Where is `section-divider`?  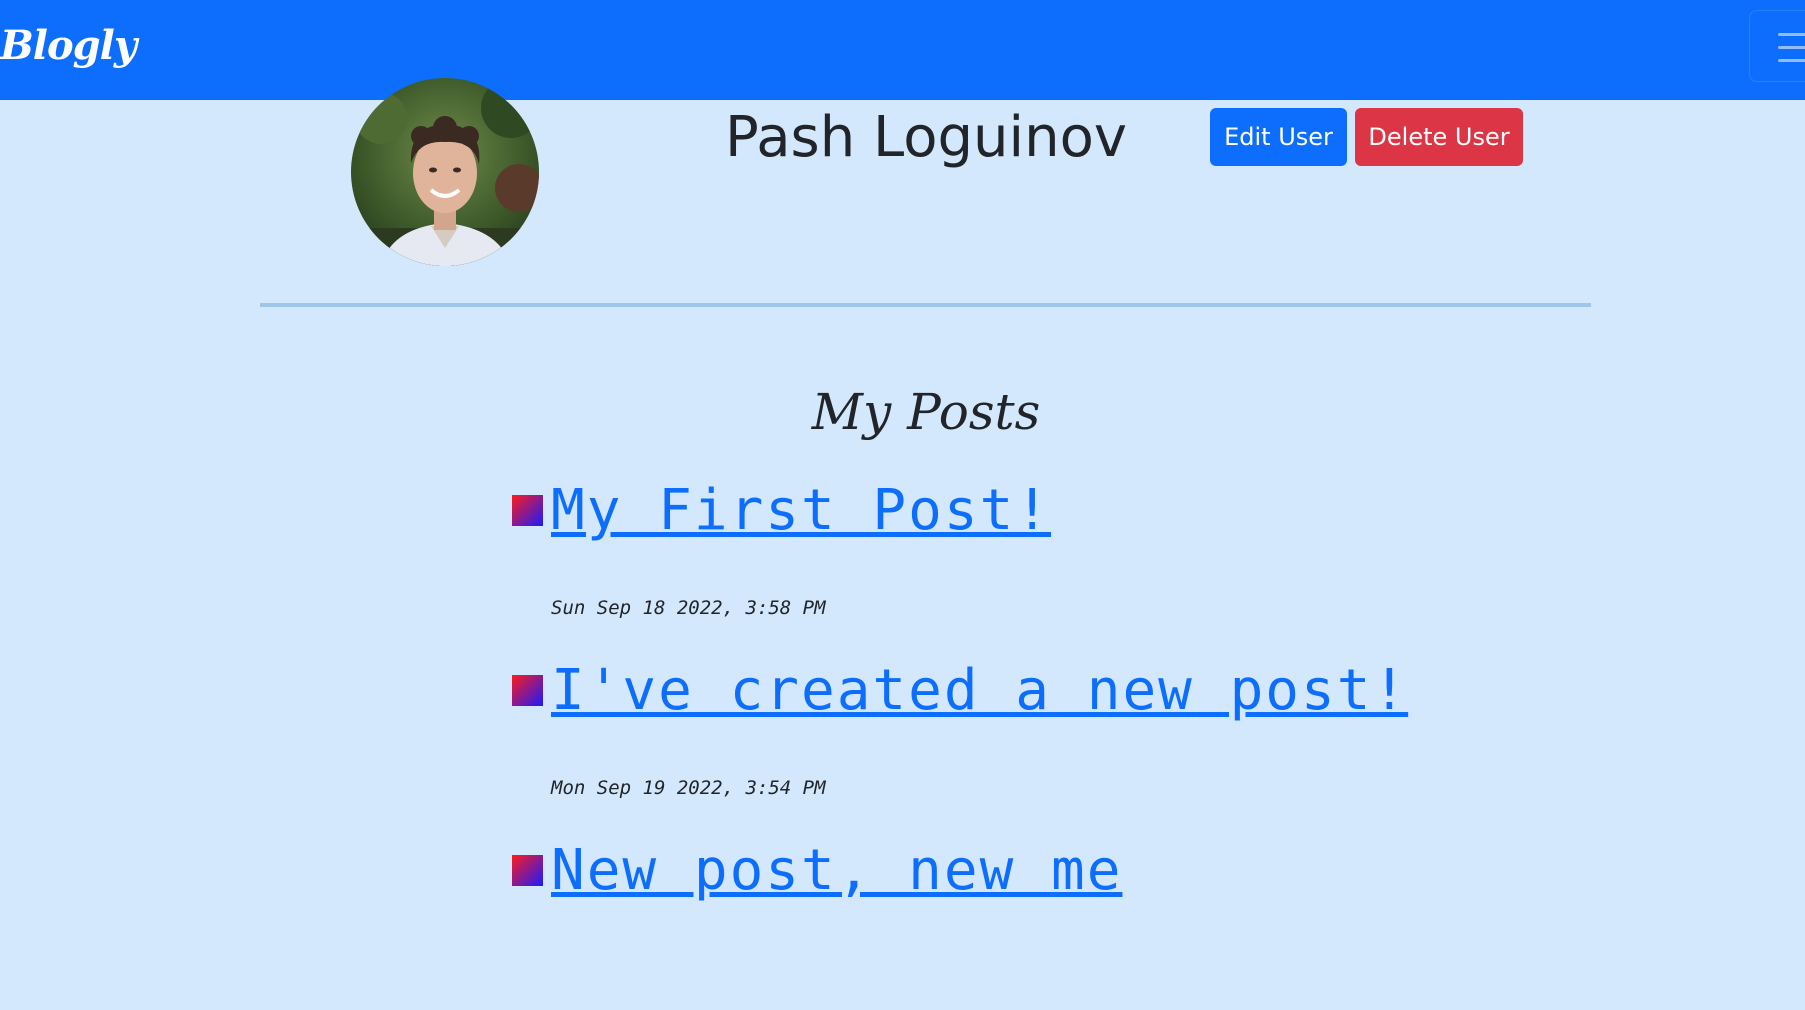
section-divider is located at coordinates (925, 305).